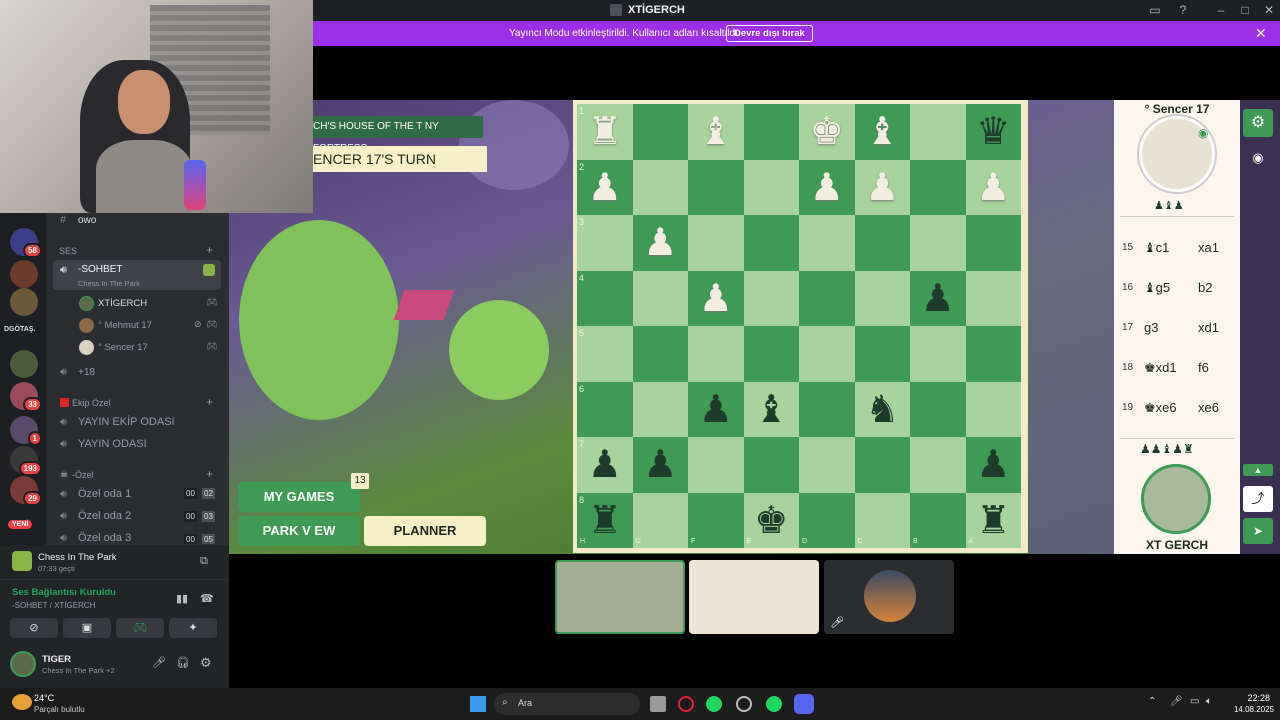 The height and width of the screenshot is (720, 1280). What do you see at coordinates (1152, 701) in the screenshot?
I see `tray-chevron-icon: ⌃` at bounding box center [1152, 701].